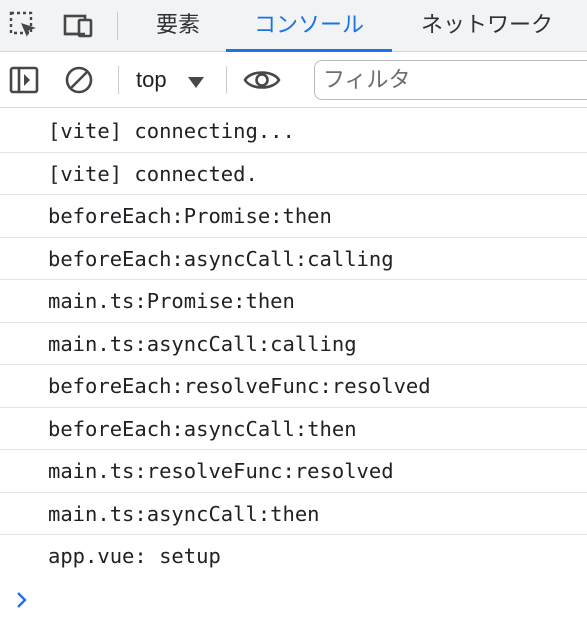  I want to click on eye-icon, so click(262, 80).